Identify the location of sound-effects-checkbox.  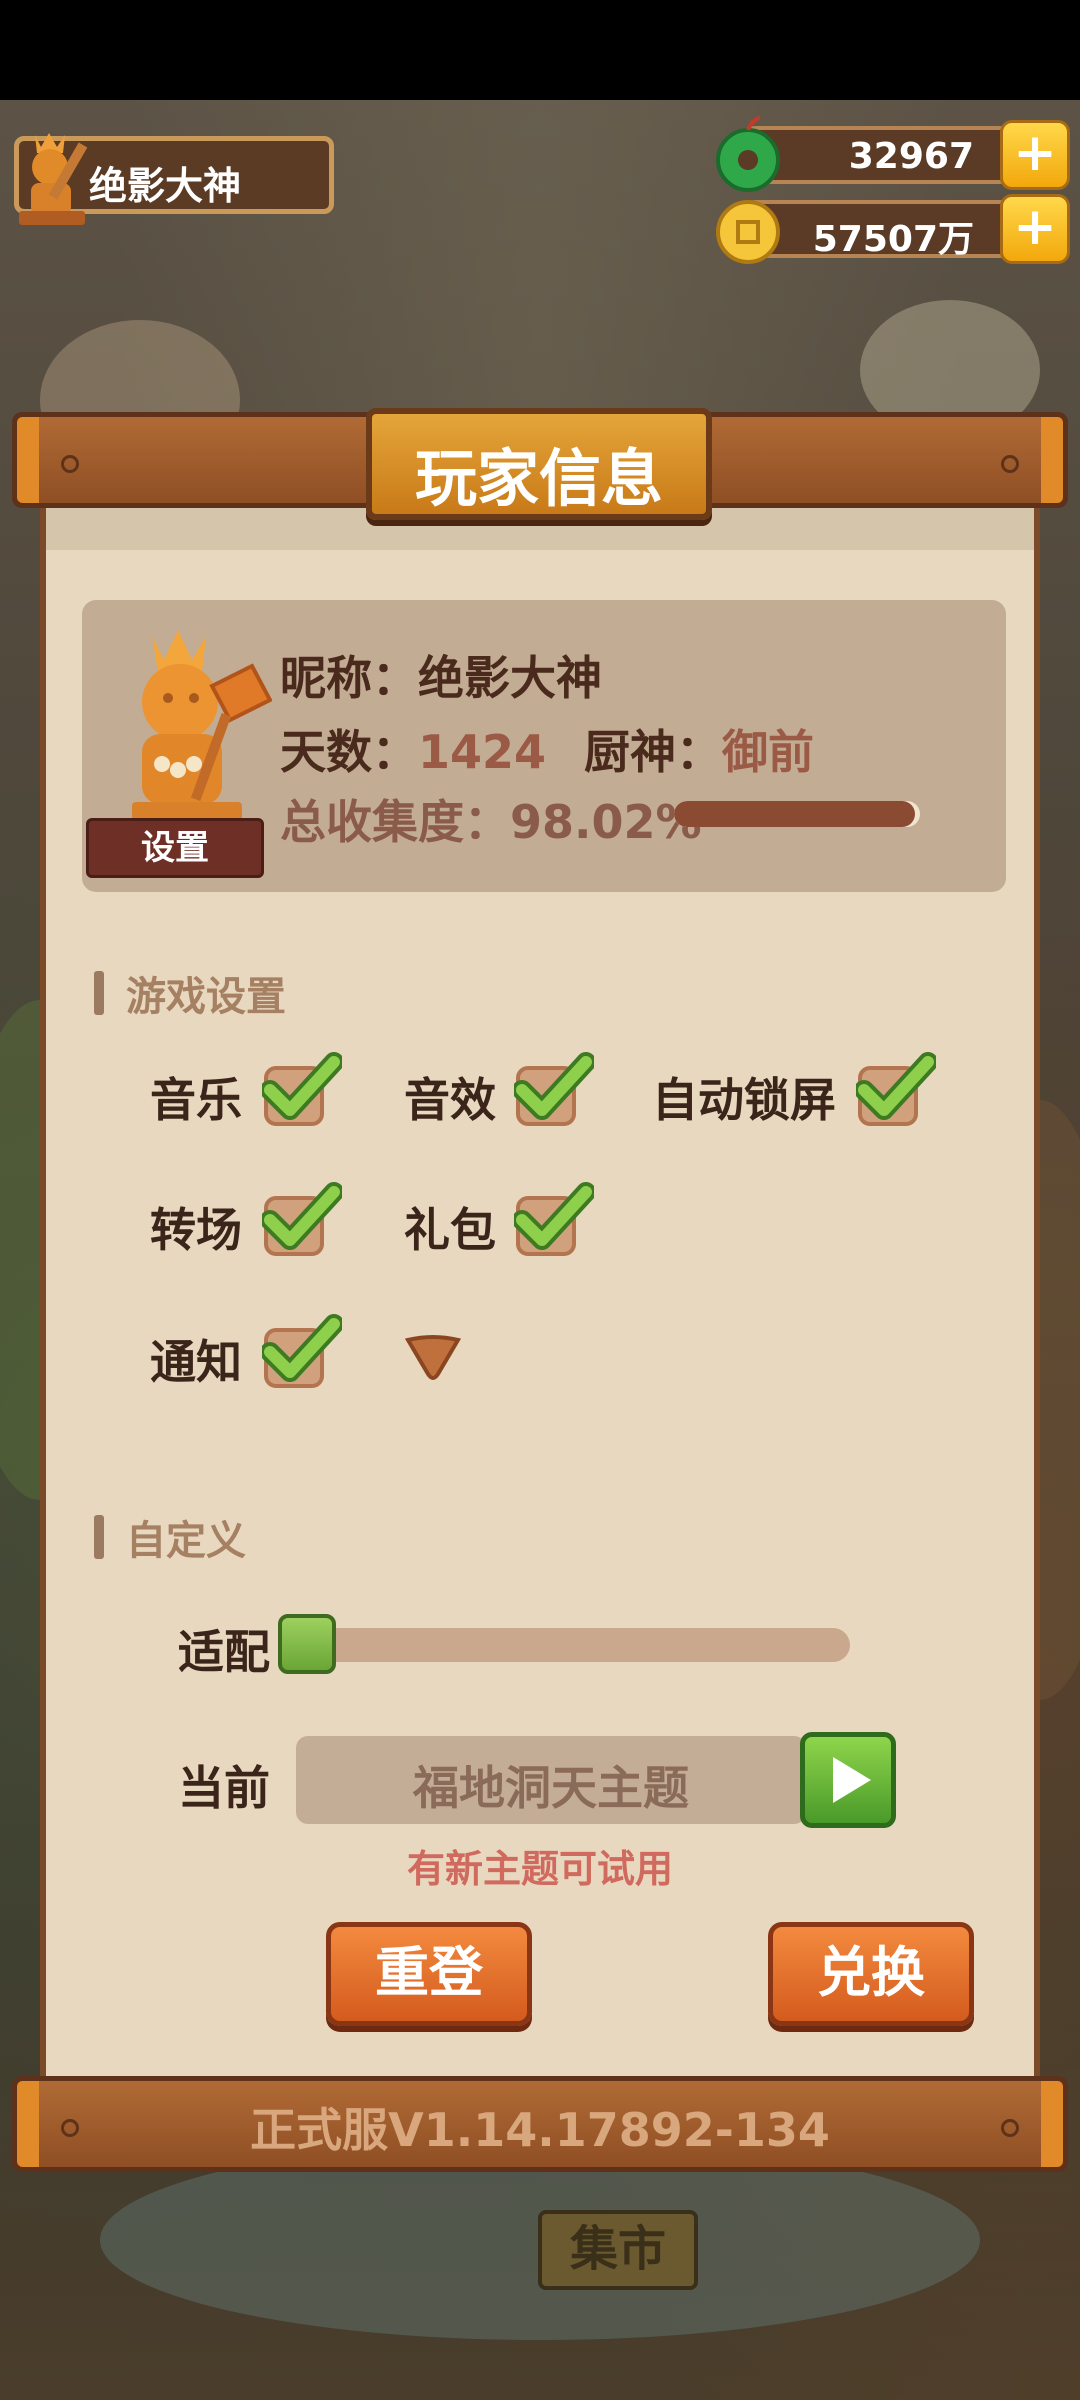
(554, 1089).